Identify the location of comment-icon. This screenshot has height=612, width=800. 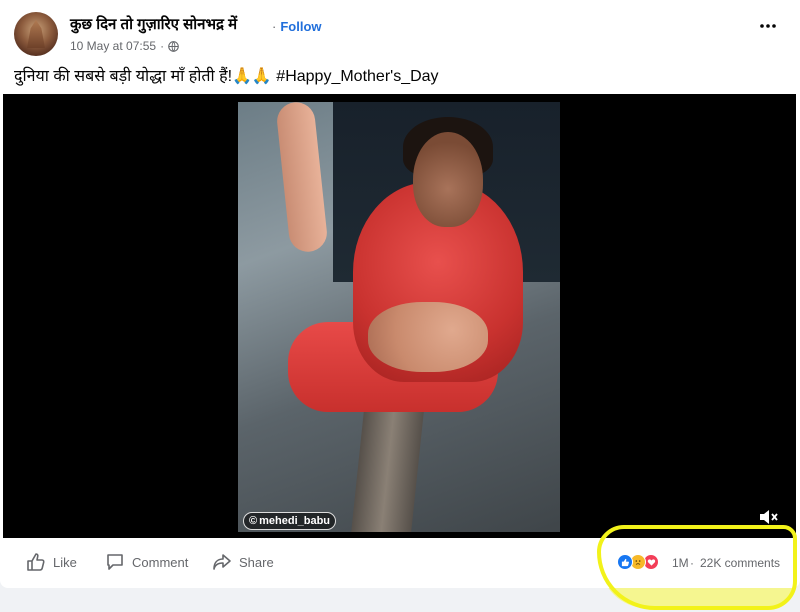
(115, 562).